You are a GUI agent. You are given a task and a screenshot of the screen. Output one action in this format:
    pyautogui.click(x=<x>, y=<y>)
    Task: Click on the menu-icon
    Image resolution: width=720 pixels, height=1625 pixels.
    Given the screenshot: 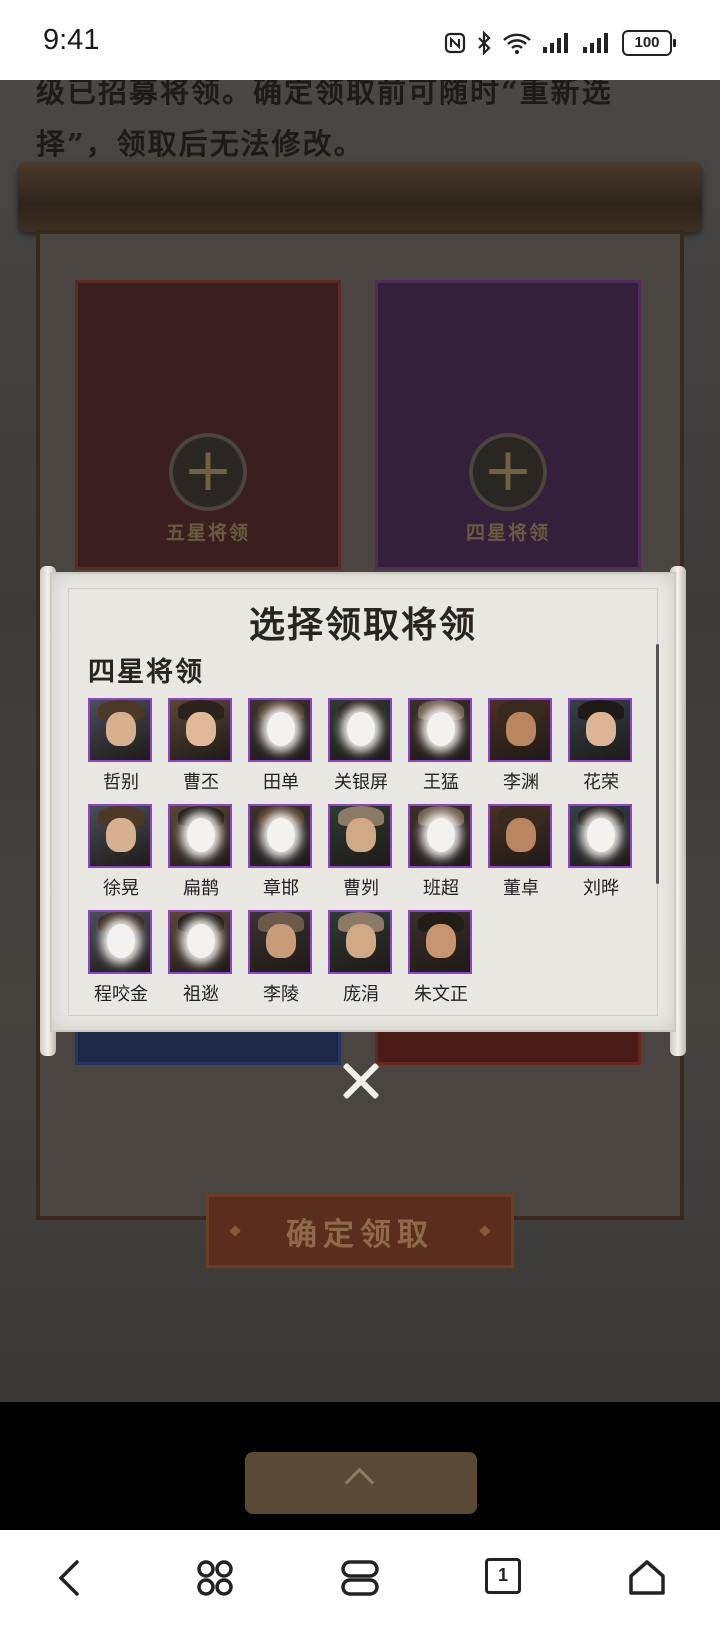 What is the action you would take?
    pyautogui.click(x=360, y=1578)
    